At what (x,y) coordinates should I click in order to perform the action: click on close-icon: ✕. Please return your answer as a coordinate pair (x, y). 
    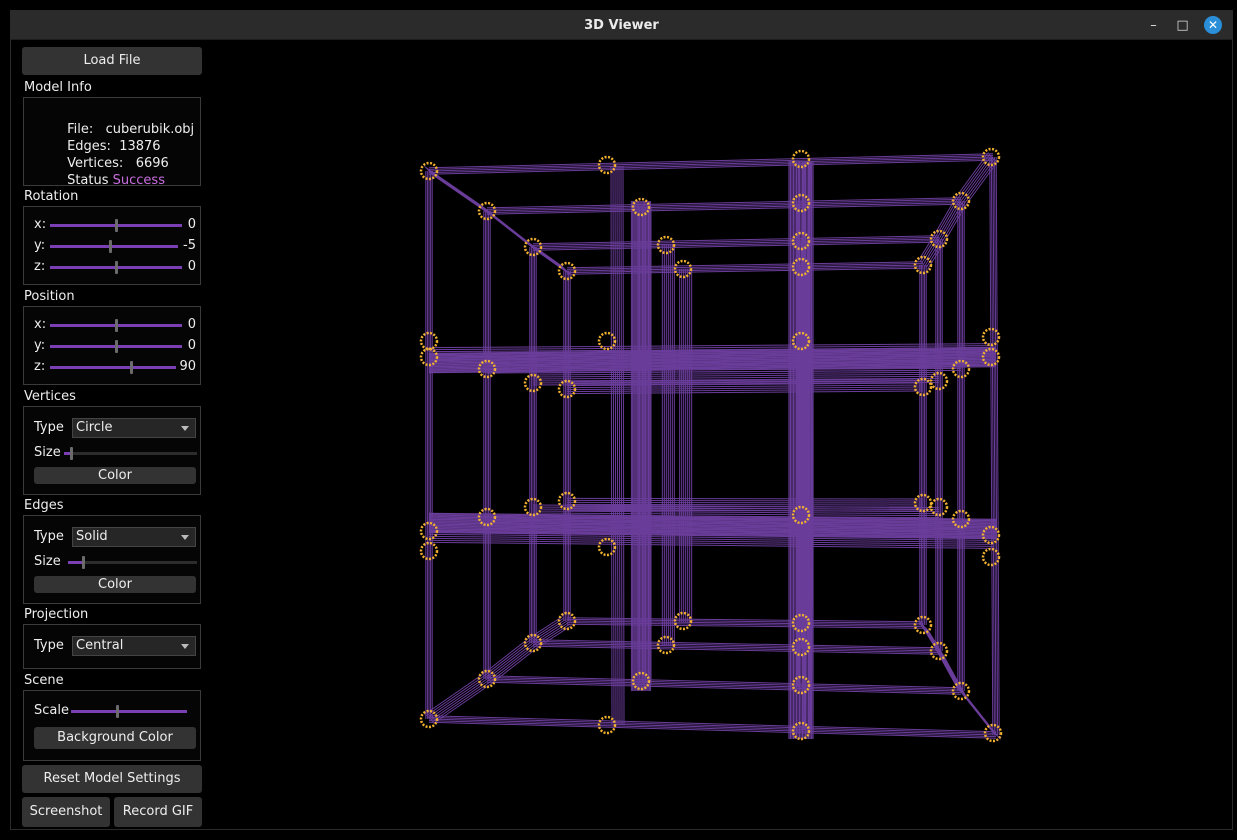
    Looking at the image, I should click on (1213, 25).